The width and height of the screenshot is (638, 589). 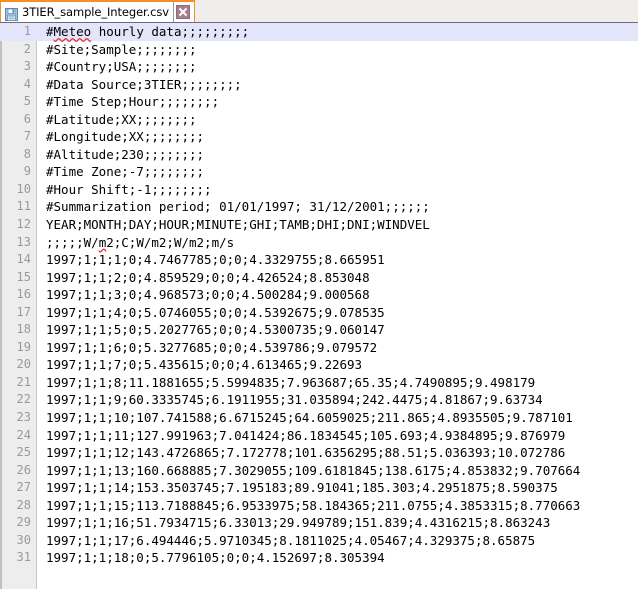 What do you see at coordinates (319, 11) in the screenshot?
I see `tab-bar: 3TIER_sample_Integer.csv` at bounding box center [319, 11].